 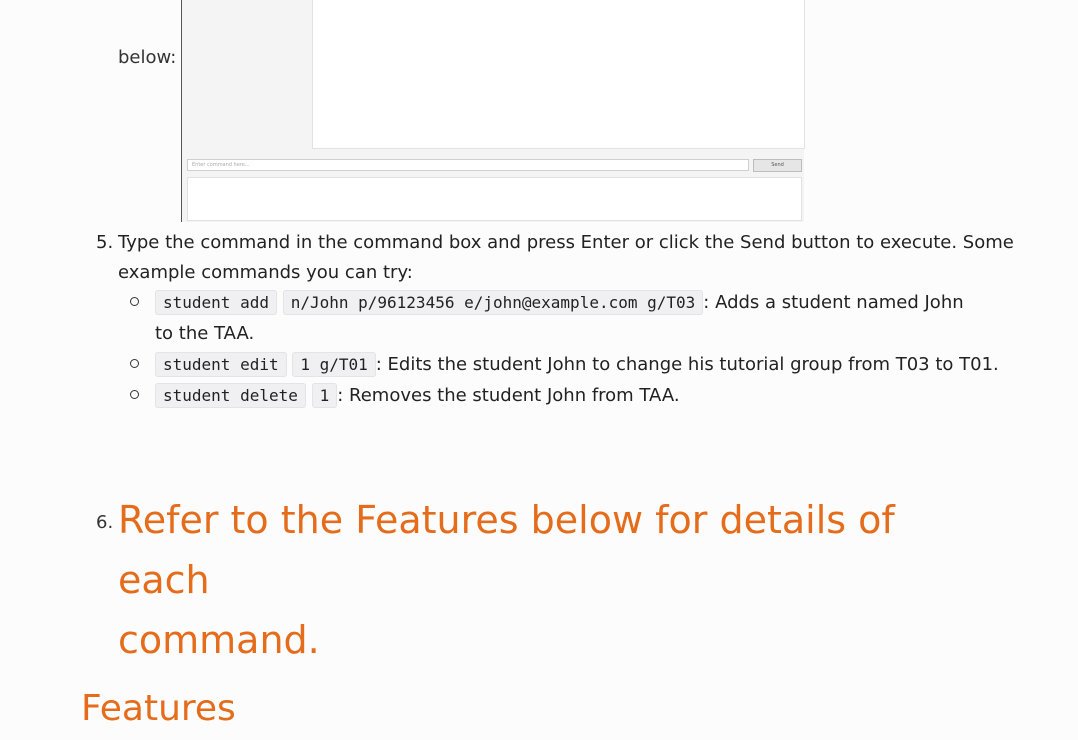 I want to click on inline-code: student add, so click(x=216, y=302).